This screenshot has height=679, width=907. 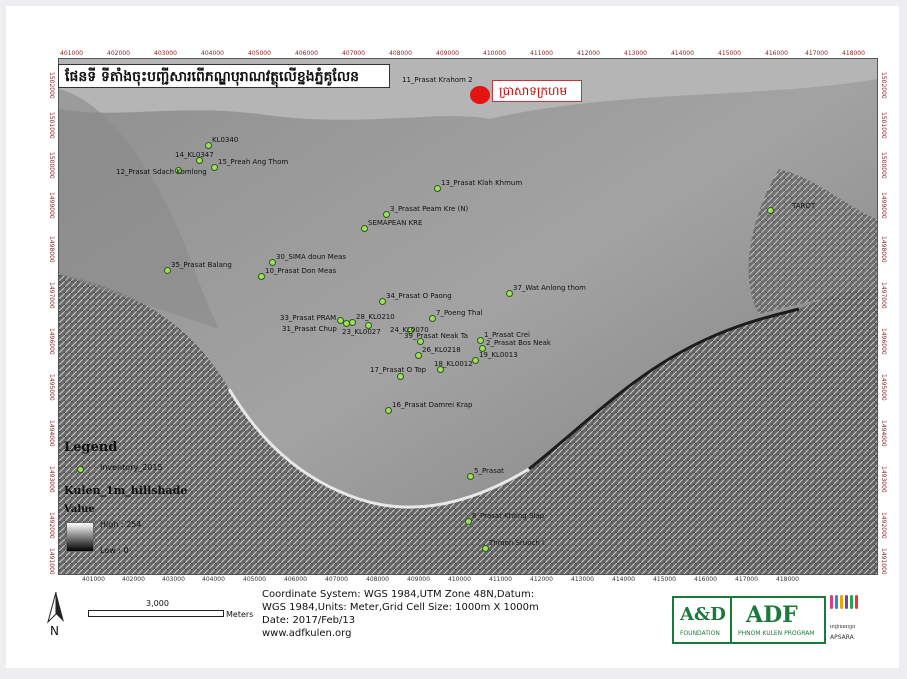 I want to click on legend-value-label: Value, so click(x=79, y=509).